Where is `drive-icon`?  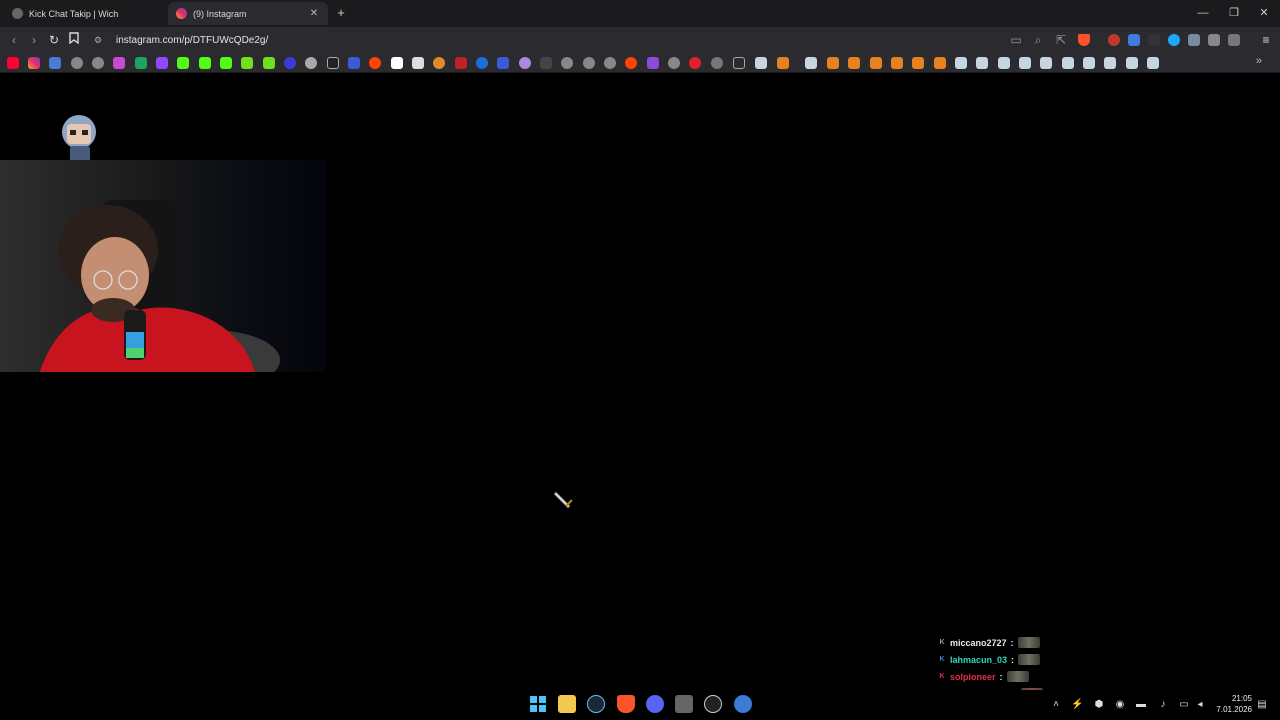
drive-icon is located at coordinates (141, 63).